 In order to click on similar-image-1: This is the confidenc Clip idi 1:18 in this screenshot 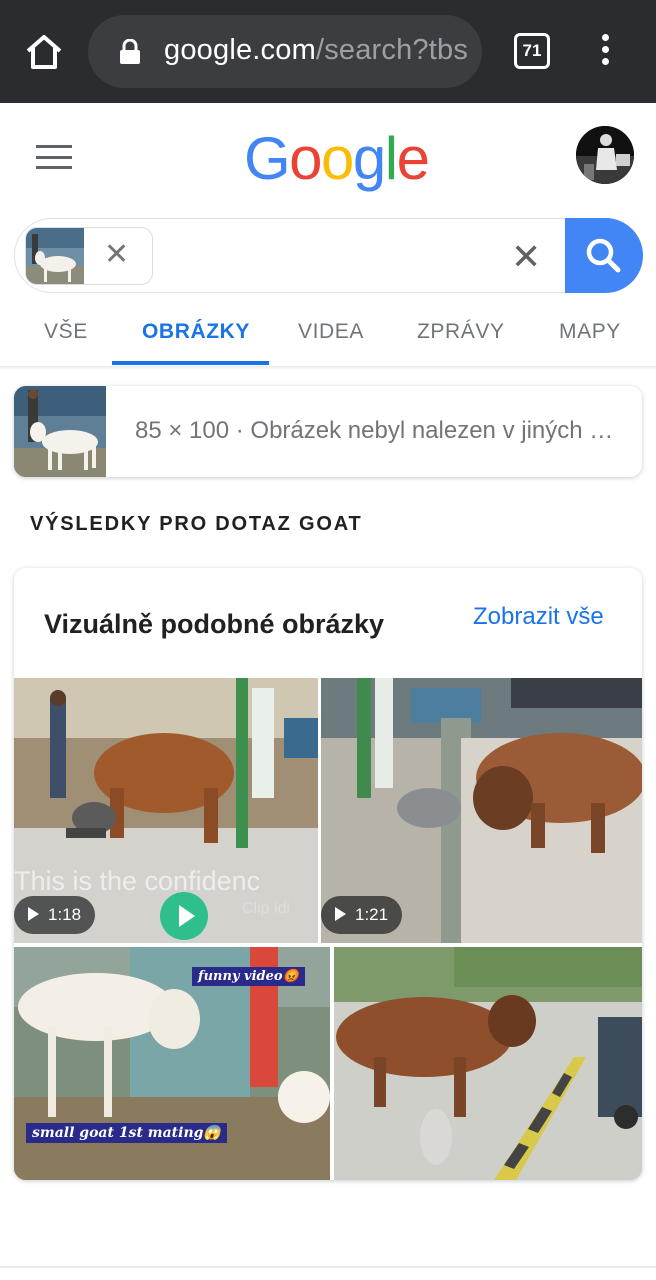, I will do `click(166, 810)`.